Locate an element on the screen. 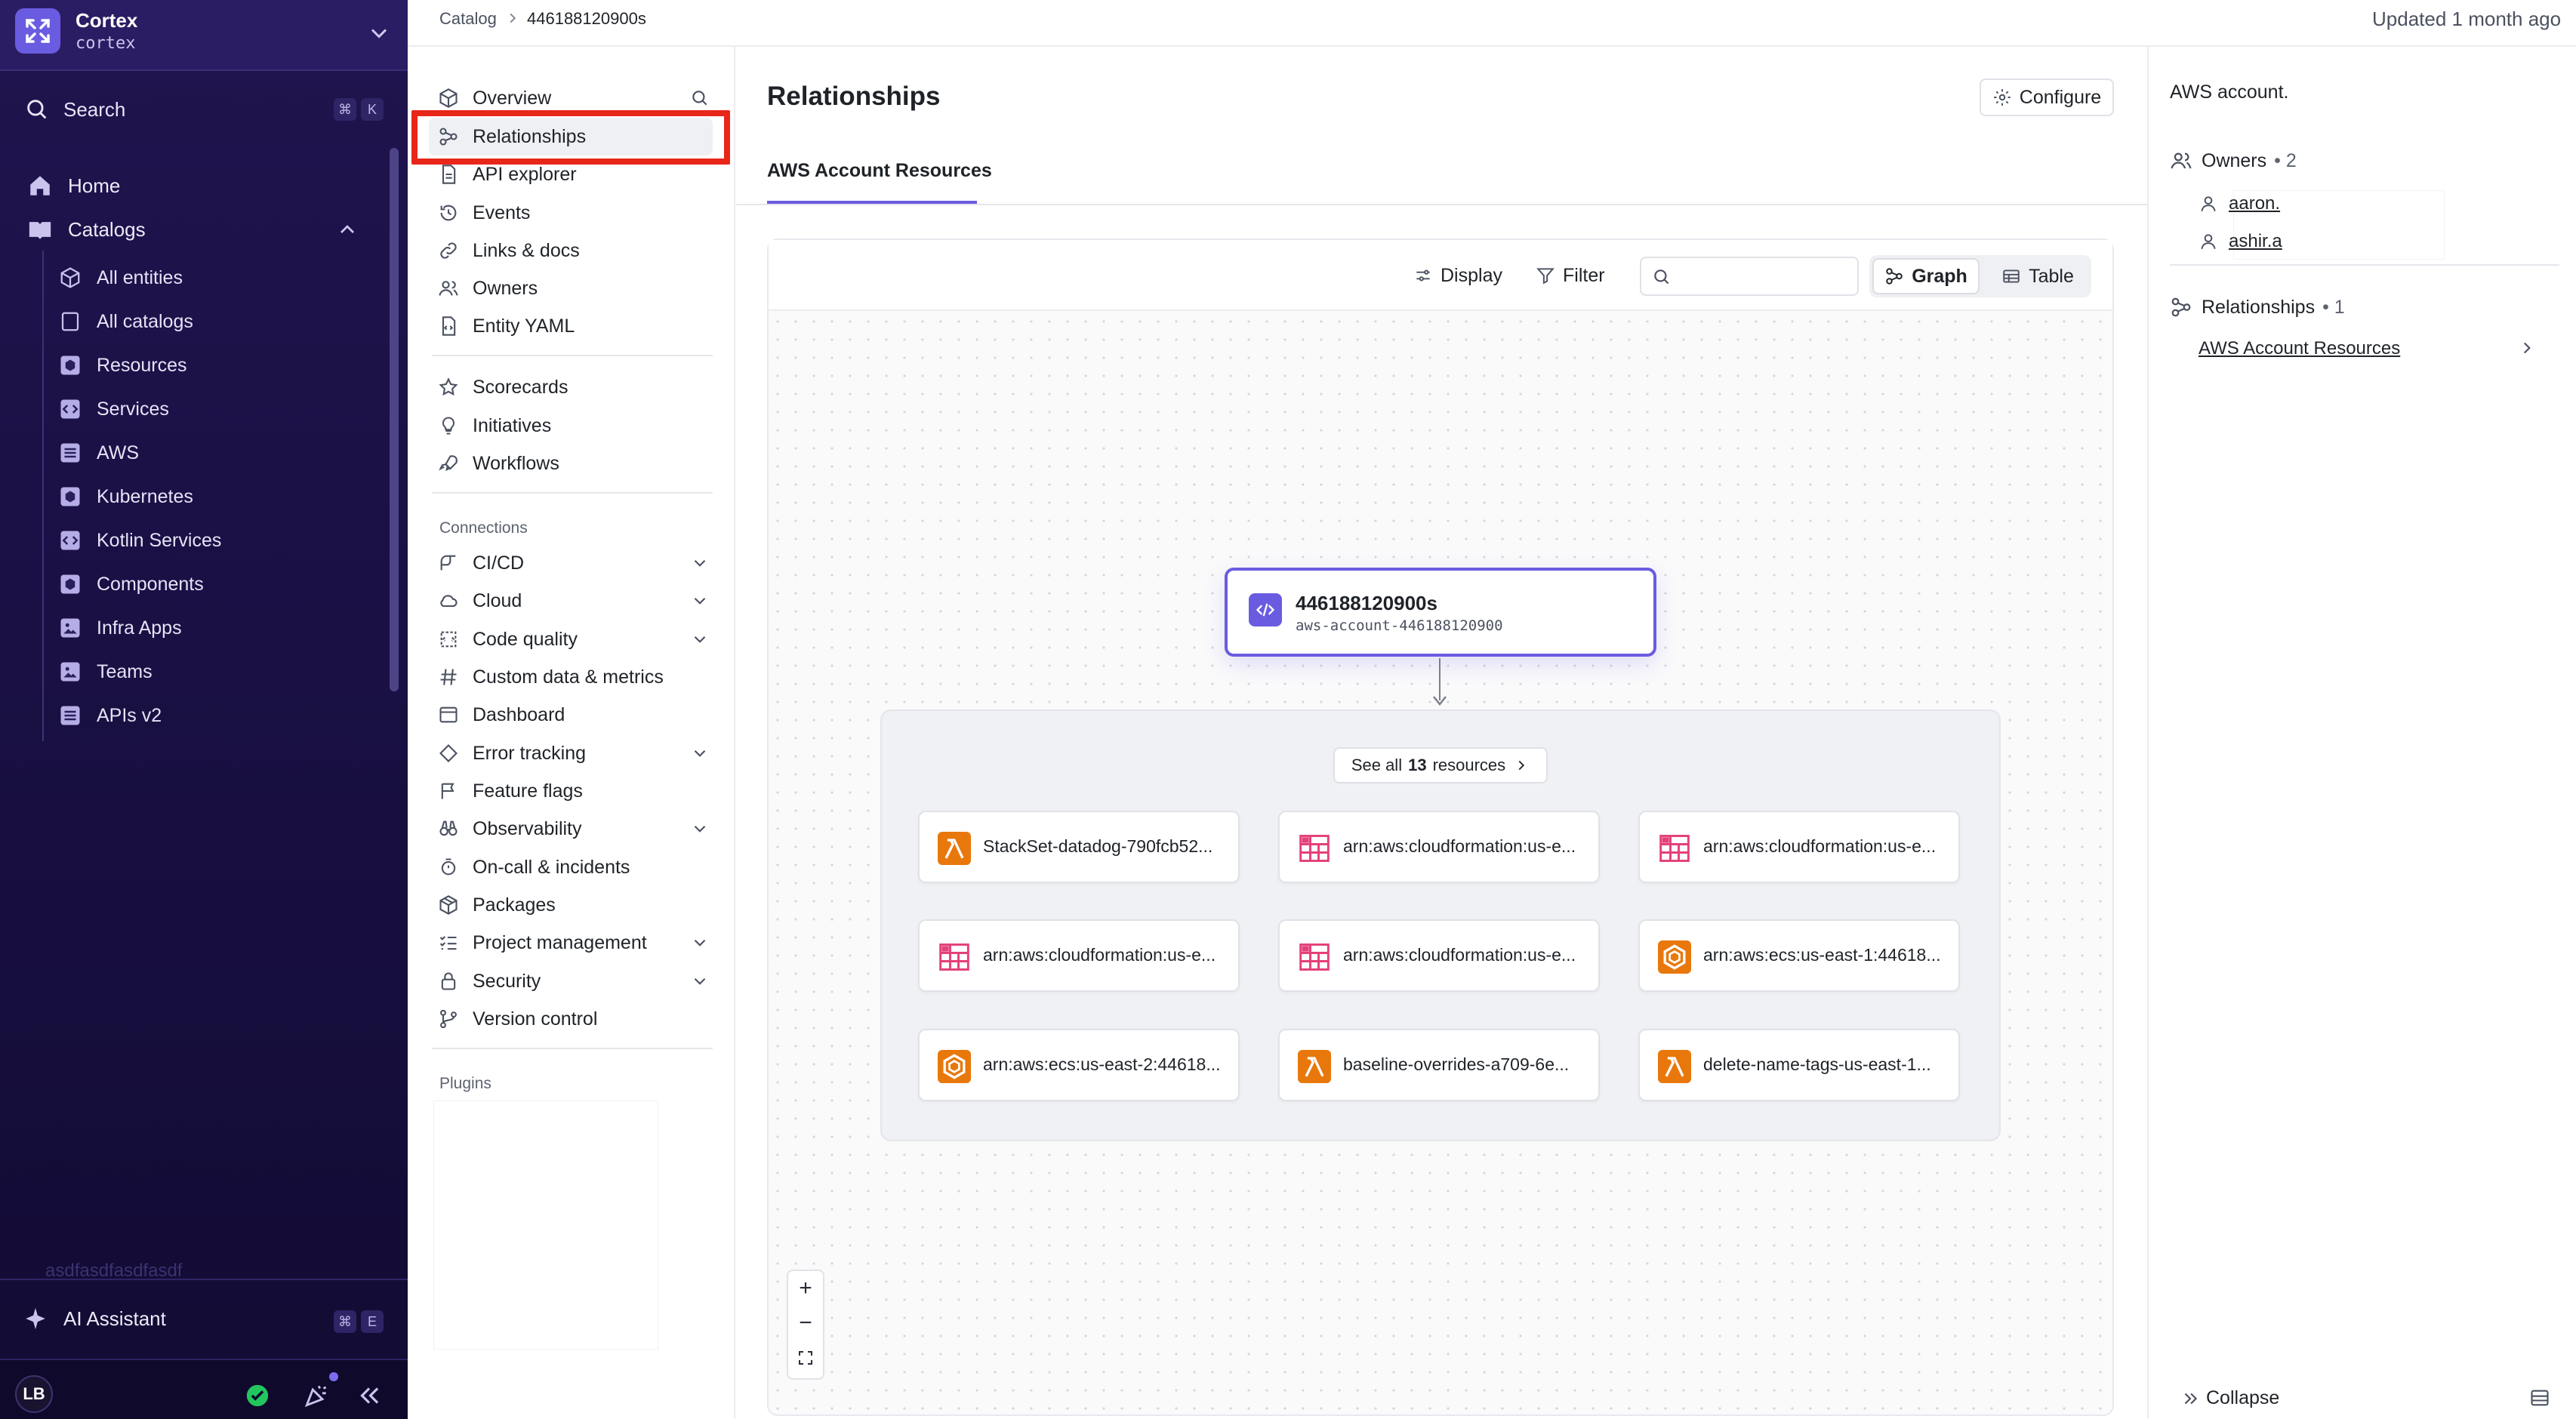  tab-owners: Owners is located at coordinates (575, 288).